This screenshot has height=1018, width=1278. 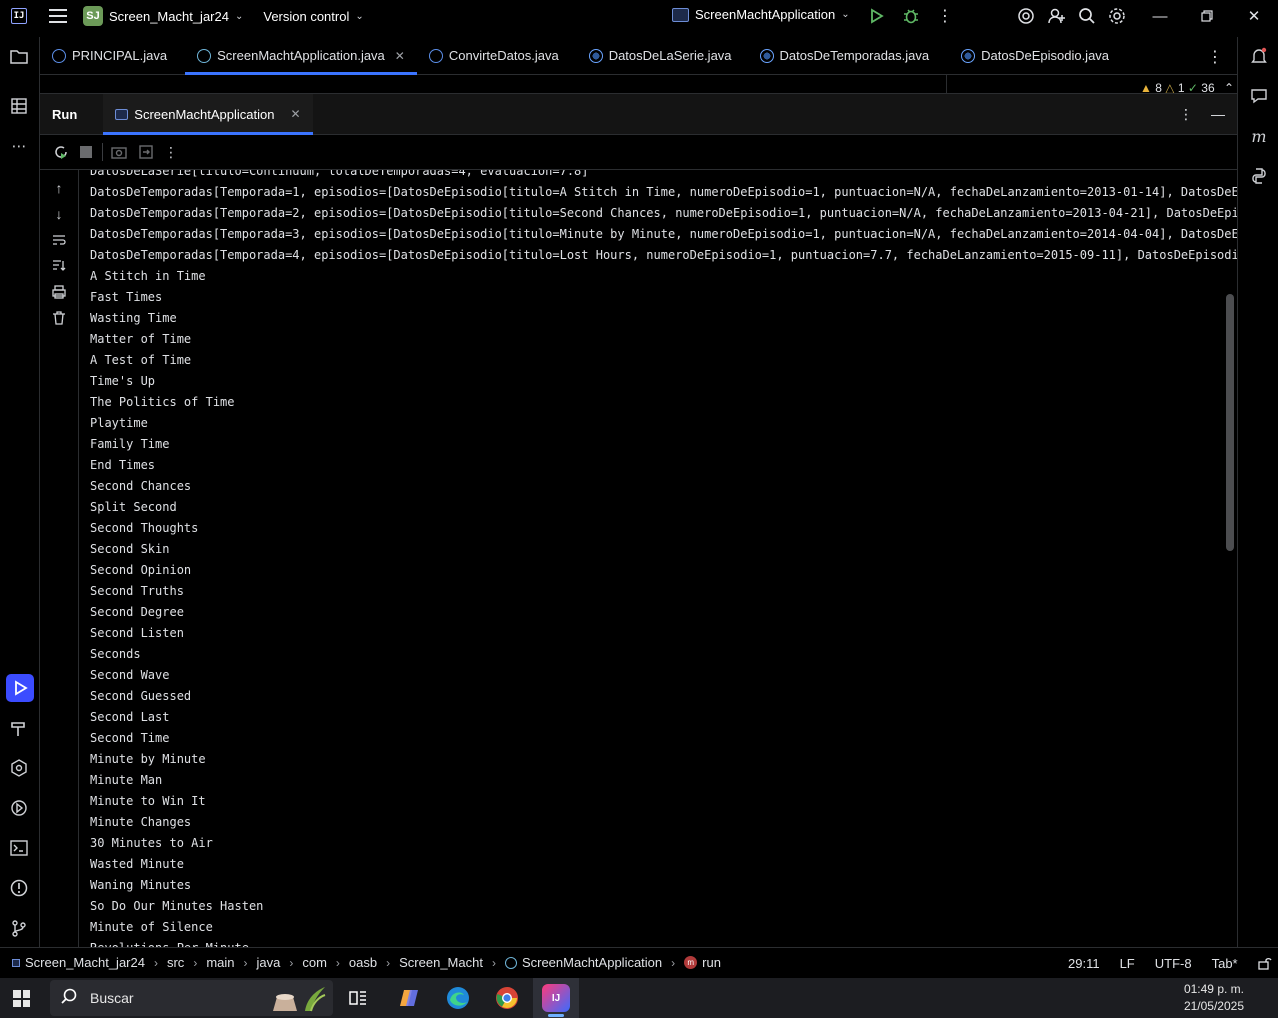 What do you see at coordinates (660, 56) in the screenshot?
I see `tab-datosdelaserie-java: DatosDeLaSerie.java` at bounding box center [660, 56].